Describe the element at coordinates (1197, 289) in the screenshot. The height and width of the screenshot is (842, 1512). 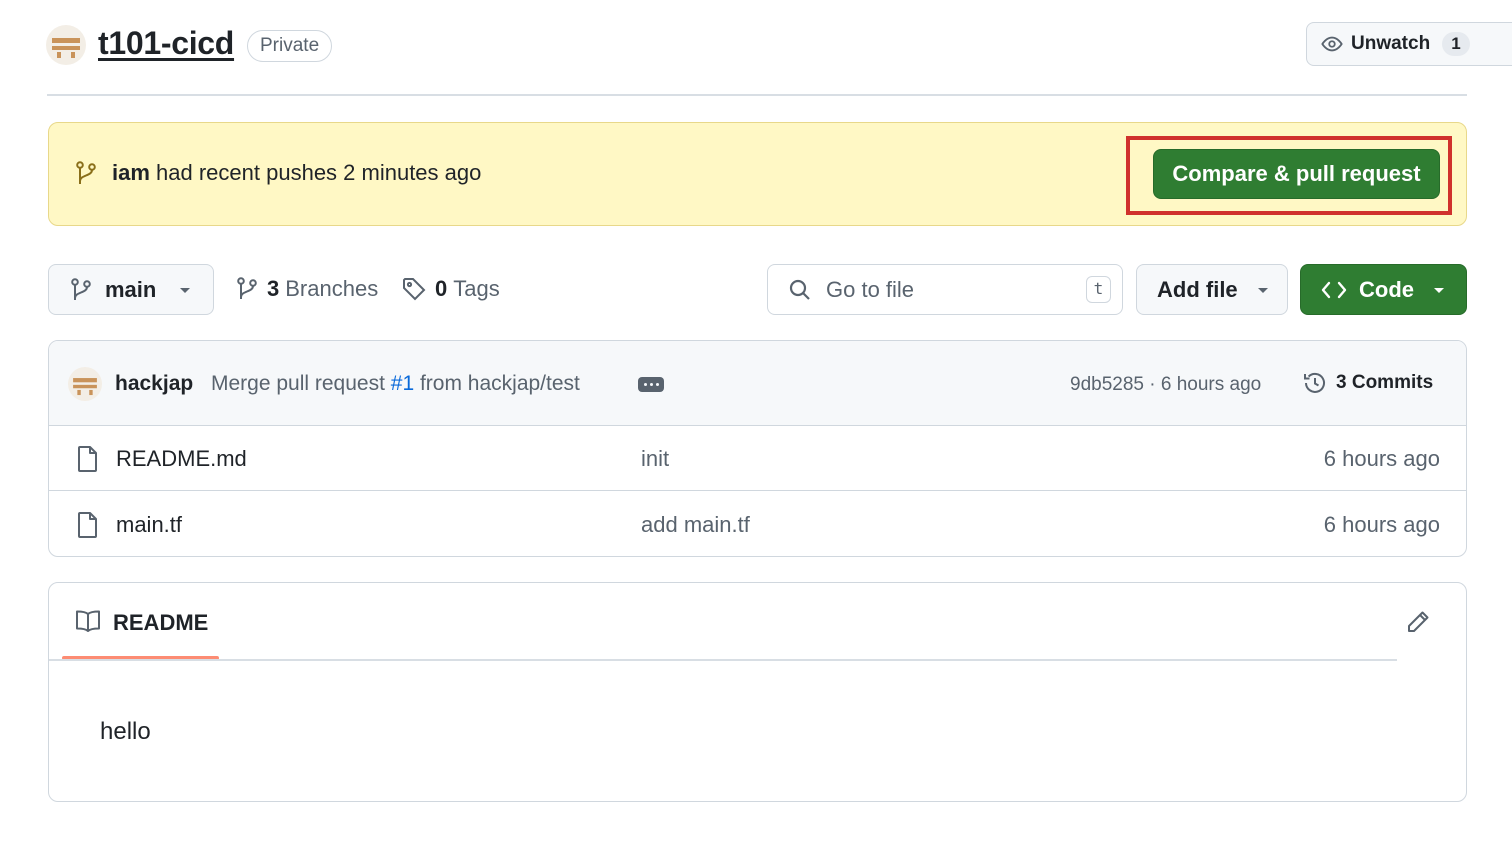
I see `add-file-label: Add file` at that location.